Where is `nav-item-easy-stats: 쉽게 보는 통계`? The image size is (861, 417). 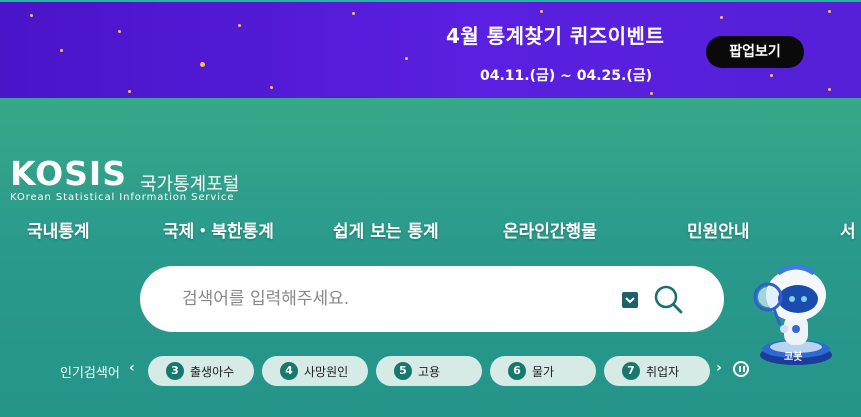
nav-item-easy-stats: 쉽게 보는 통계 is located at coordinates (386, 229).